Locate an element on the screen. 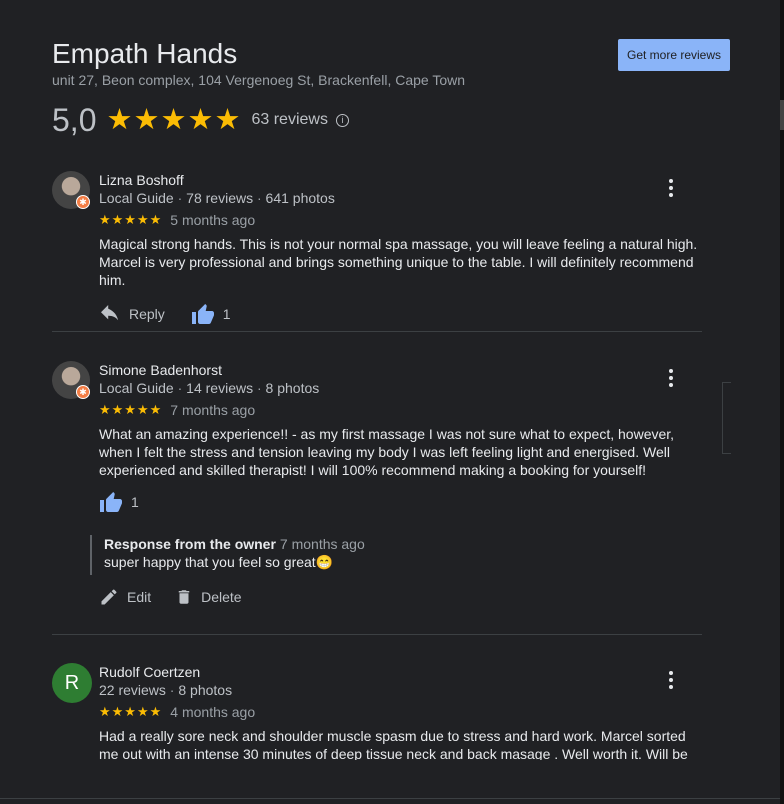 This screenshot has width=784, height=804. owner-response-time: 7 months ago is located at coordinates (322, 544).